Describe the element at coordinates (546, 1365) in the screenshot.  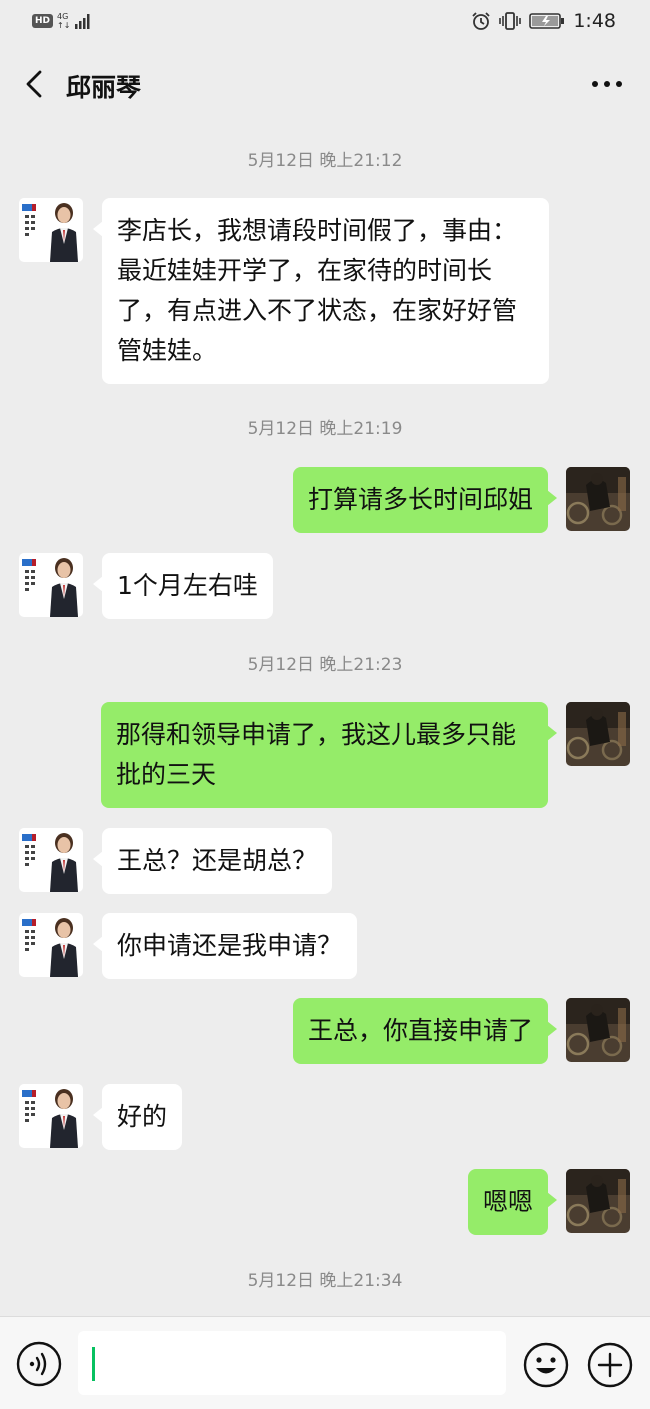
I see `emoji-icon` at that location.